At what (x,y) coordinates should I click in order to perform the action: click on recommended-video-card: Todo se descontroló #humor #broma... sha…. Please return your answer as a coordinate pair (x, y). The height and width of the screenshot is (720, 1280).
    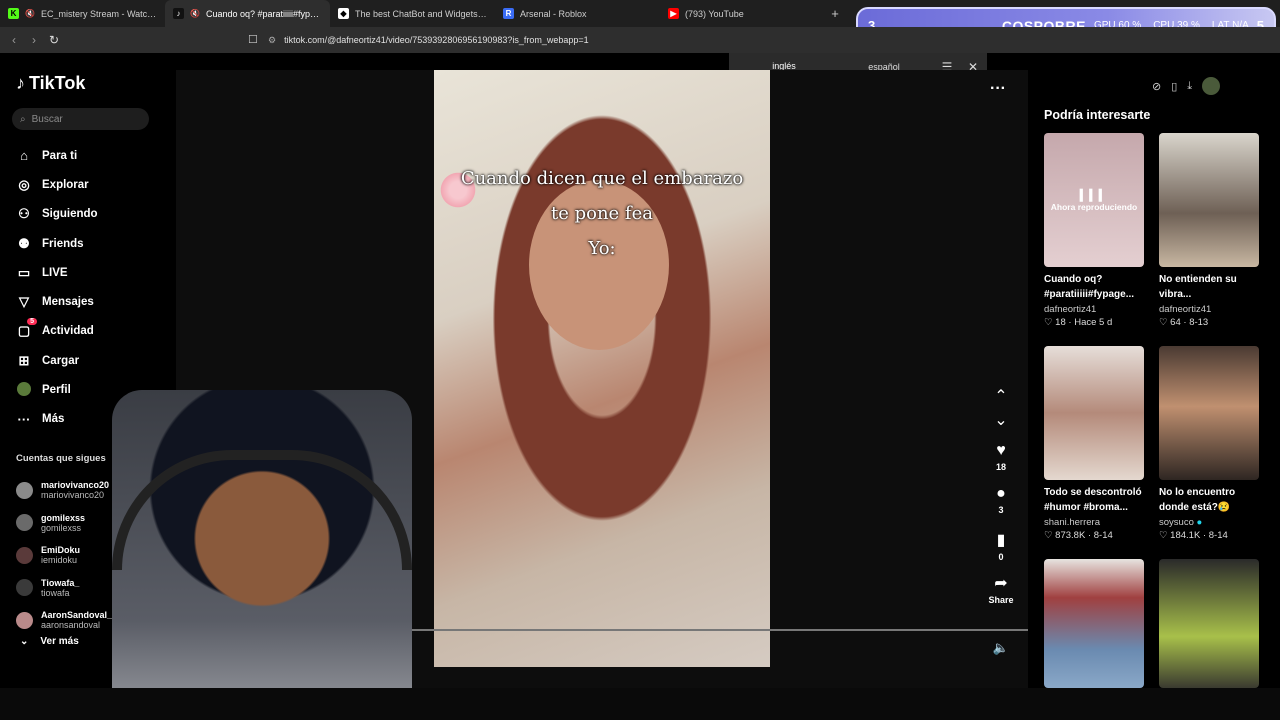
    Looking at the image, I should click on (1094, 443).